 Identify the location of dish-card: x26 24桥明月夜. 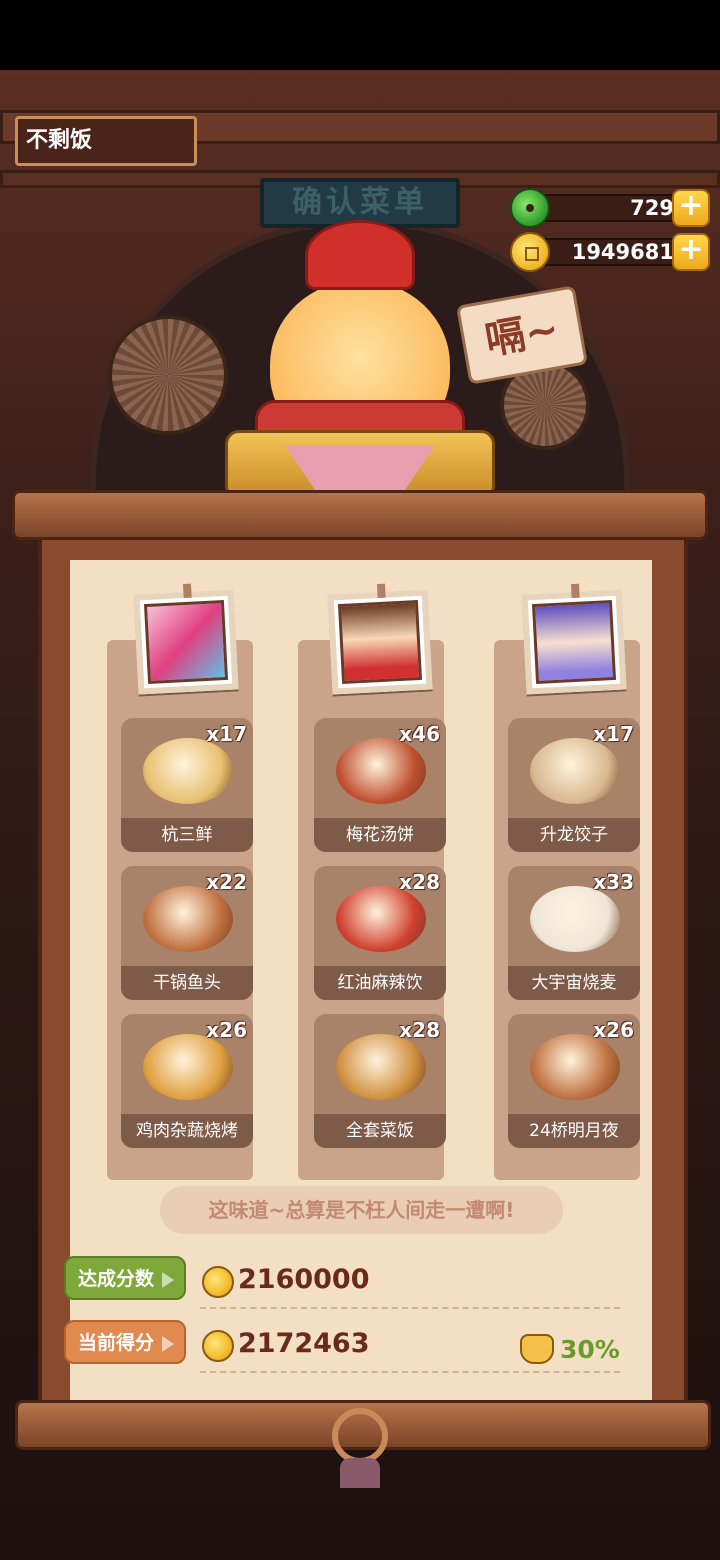
(574, 1081).